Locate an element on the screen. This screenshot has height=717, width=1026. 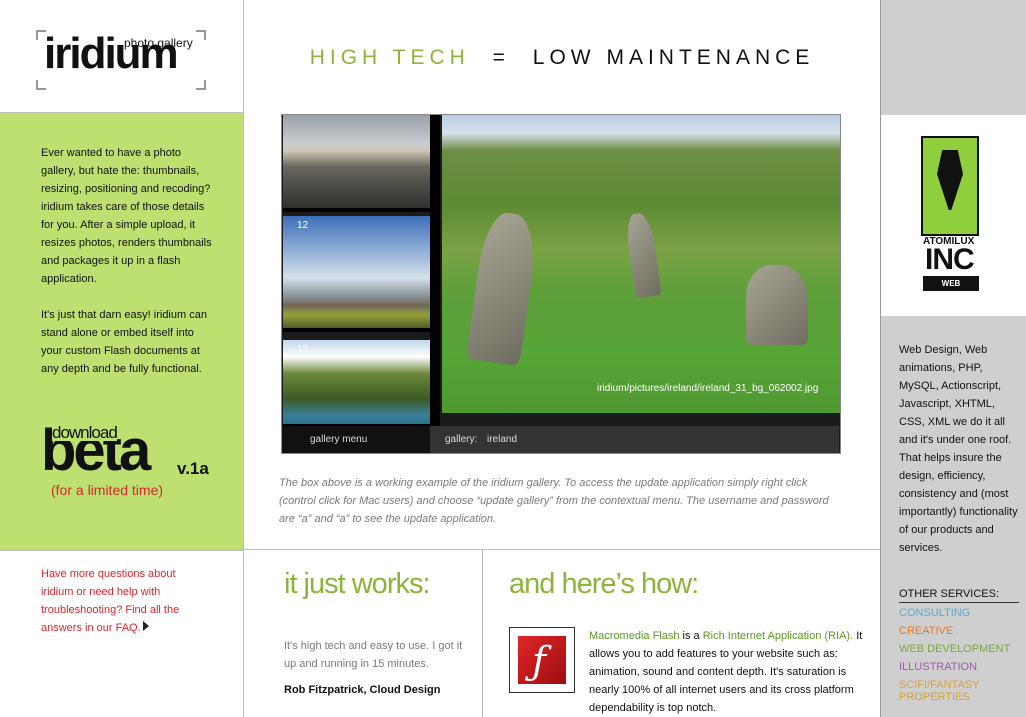
service-link-creative: CREATIVE is located at coordinates (959, 631).